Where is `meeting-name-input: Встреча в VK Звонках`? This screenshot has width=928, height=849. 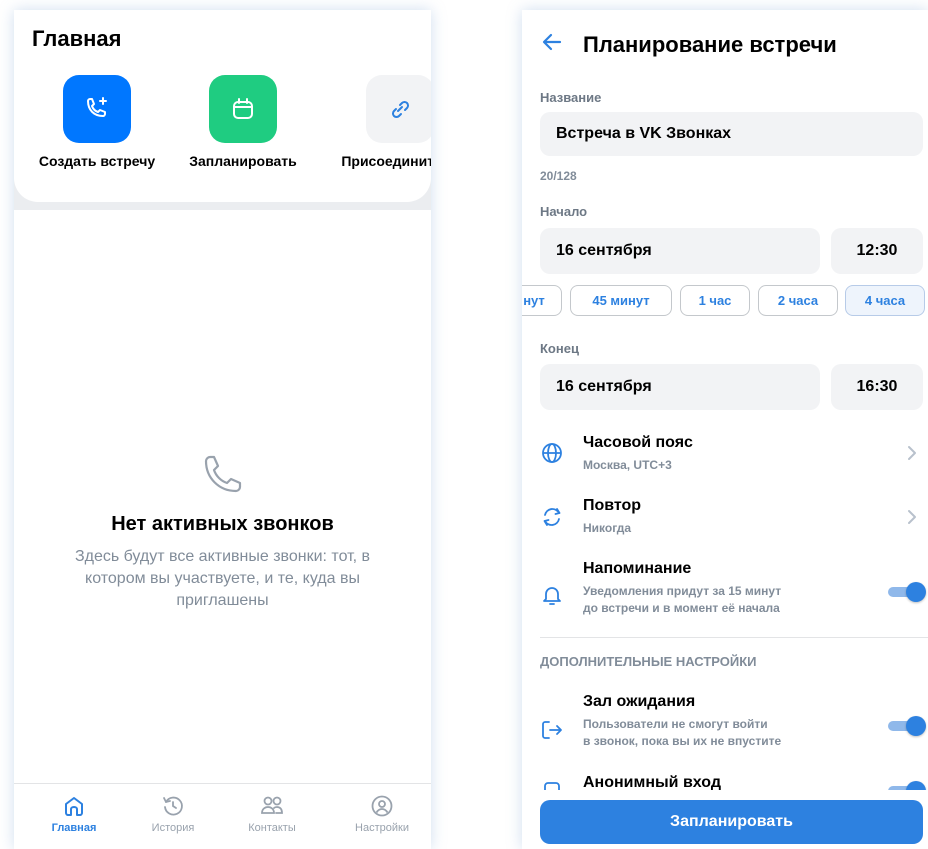
meeting-name-input: Встреча в VK Звонках is located at coordinates (731, 134).